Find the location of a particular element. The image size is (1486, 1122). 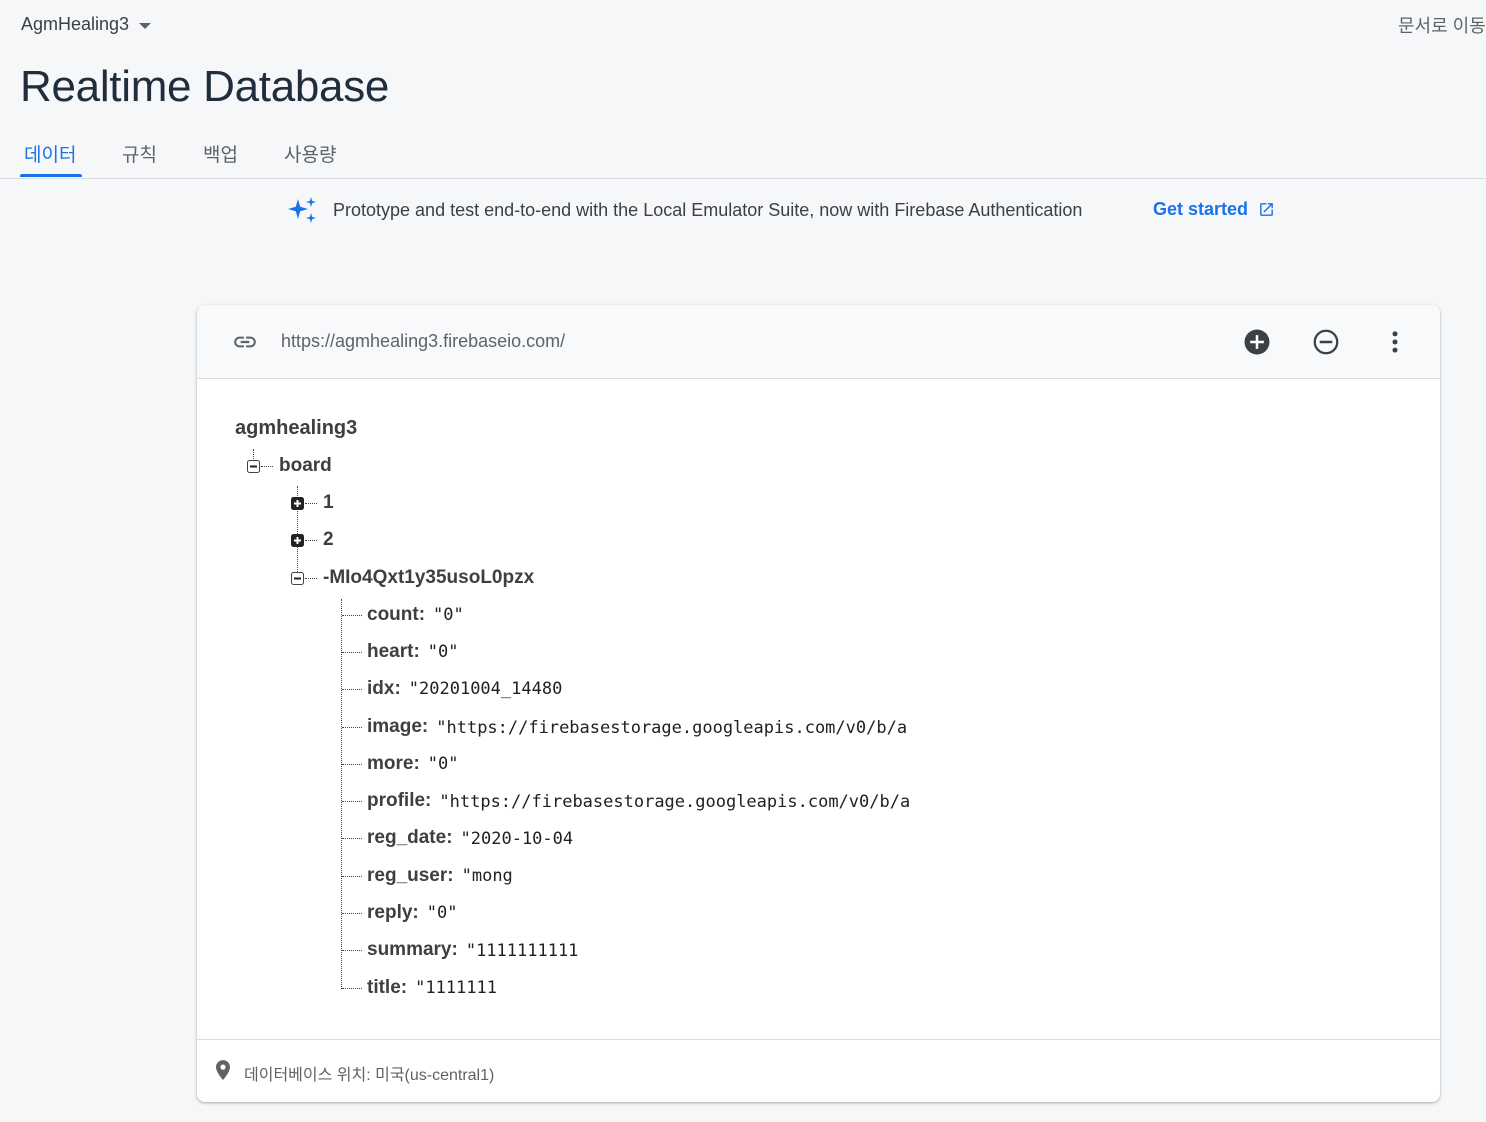

field-more: more: "0" is located at coordinates (413, 764).